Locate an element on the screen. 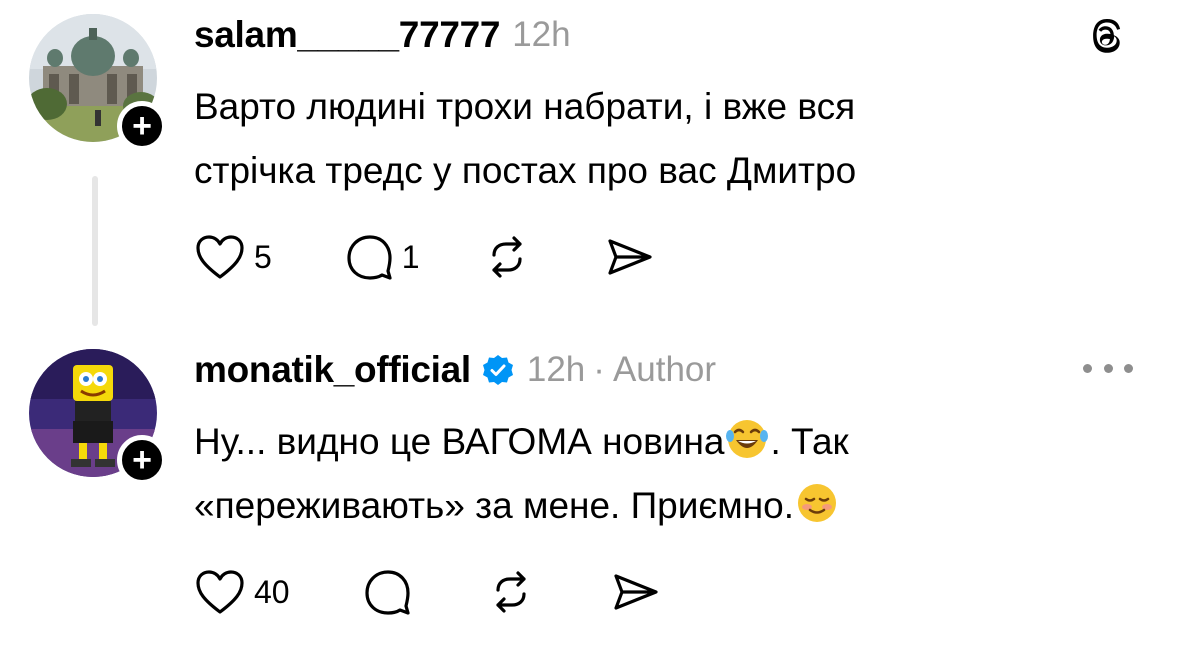 The height and width of the screenshot is (647, 1179). post-text-line: «переживають» за мене. Приємно. is located at coordinates (644, 506).